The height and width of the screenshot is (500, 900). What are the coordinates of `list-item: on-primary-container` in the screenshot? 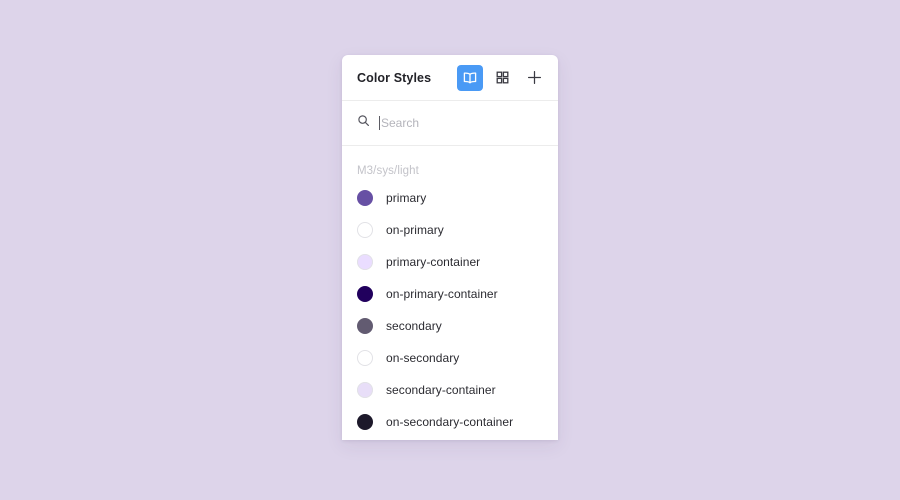 It's located at (450, 294).